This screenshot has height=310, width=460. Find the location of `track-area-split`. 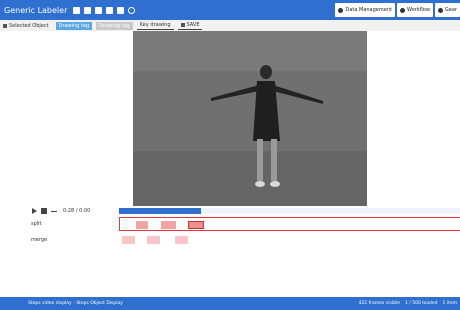

track-area-split is located at coordinates (289, 224).